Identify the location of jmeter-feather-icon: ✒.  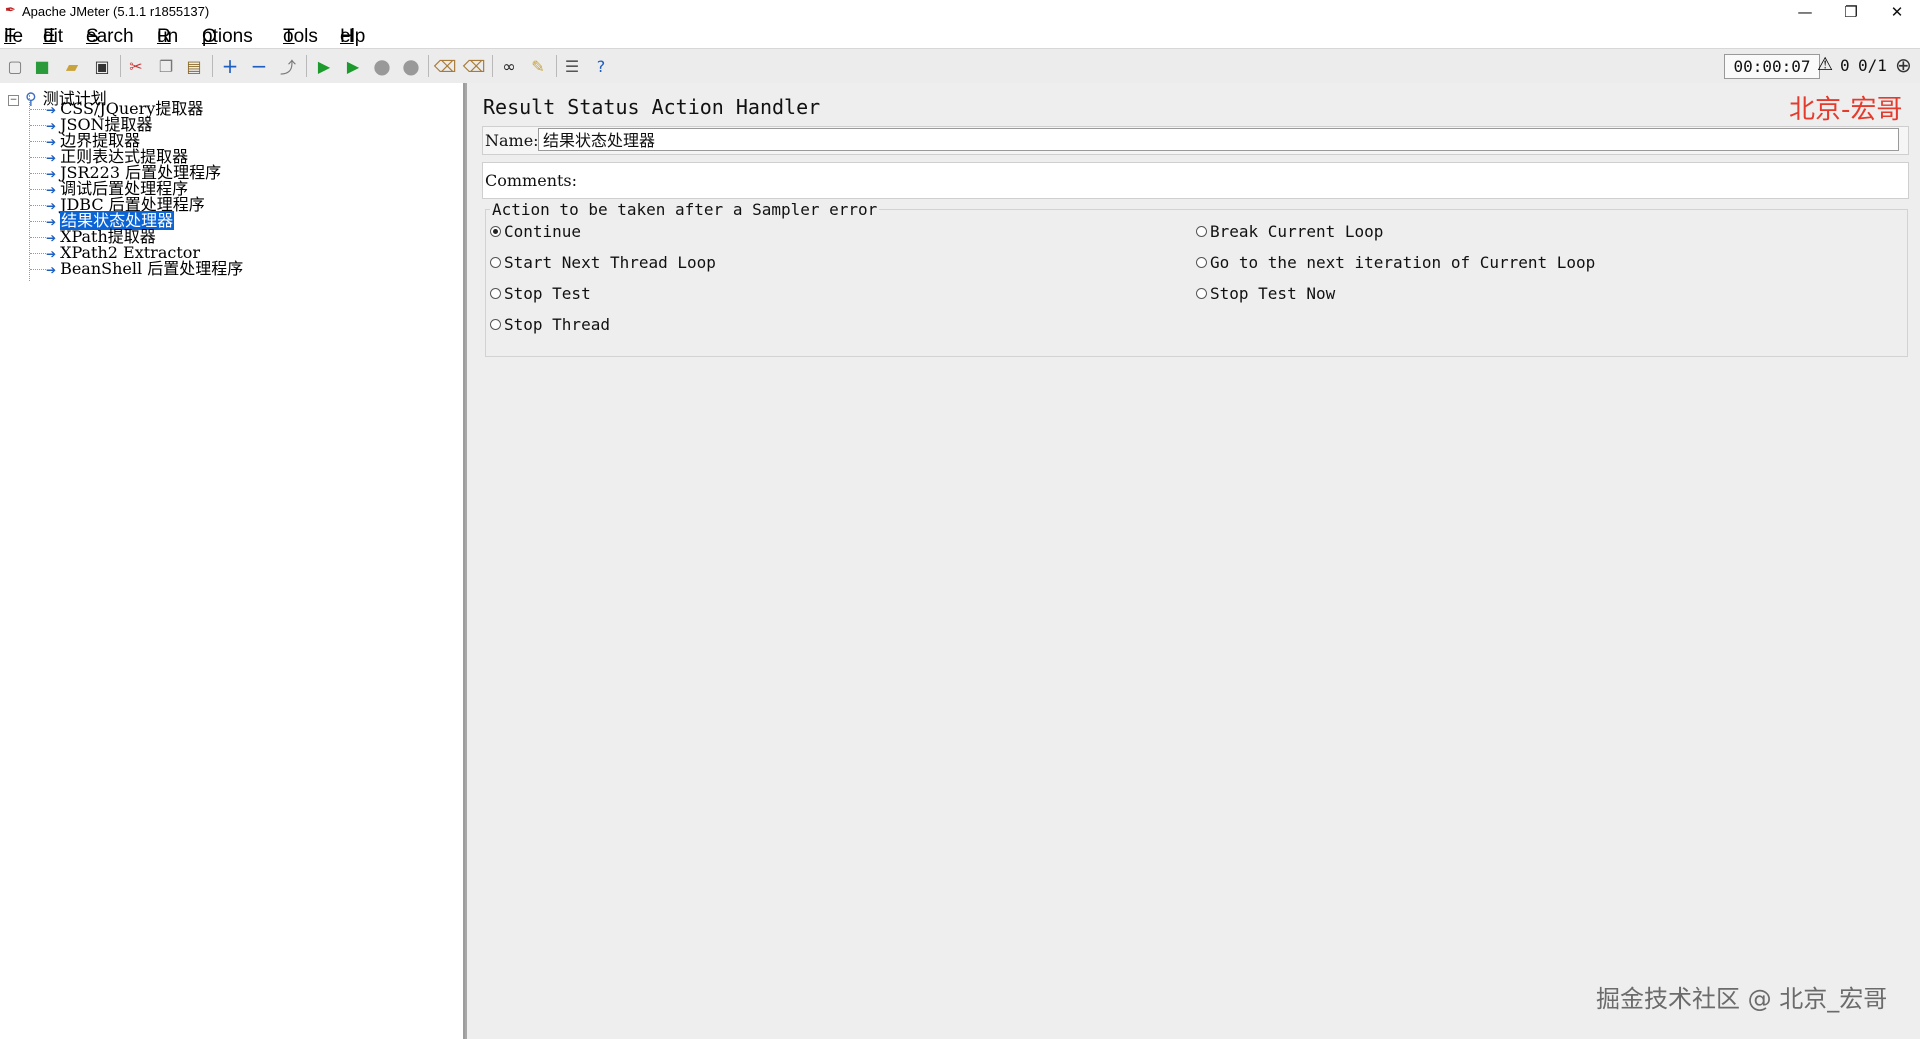
(10, 10).